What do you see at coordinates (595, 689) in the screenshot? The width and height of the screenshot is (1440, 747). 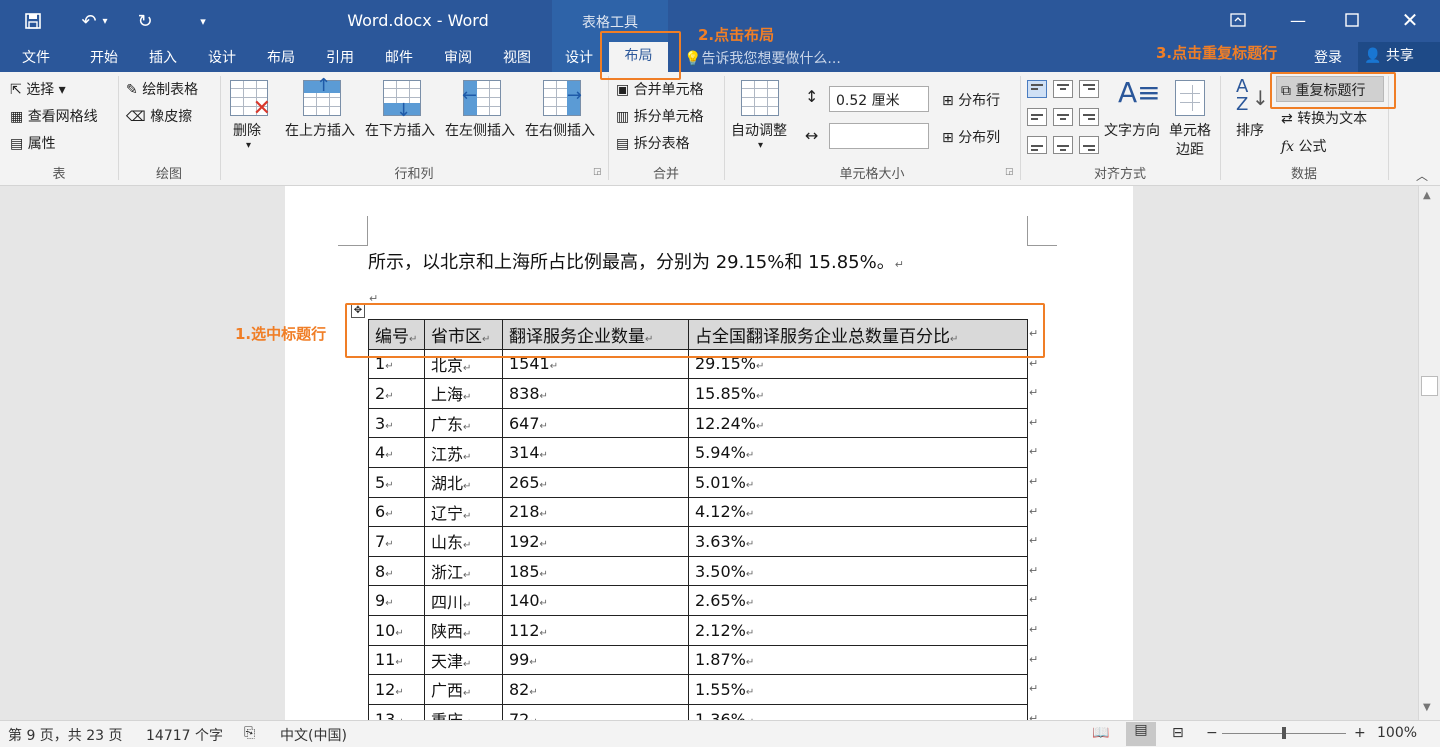 I see `table-cell: 82↵` at bounding box center [595, 689].